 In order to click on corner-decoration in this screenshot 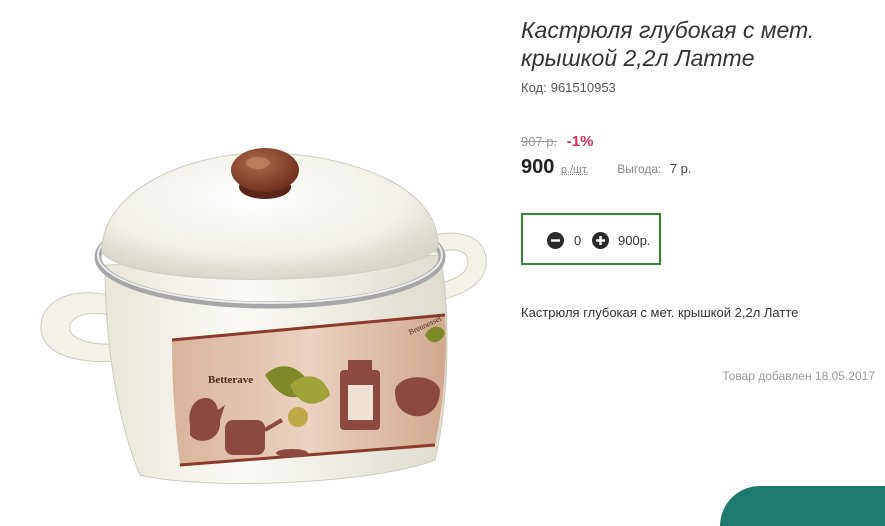, I will do `click(802, 506)`.